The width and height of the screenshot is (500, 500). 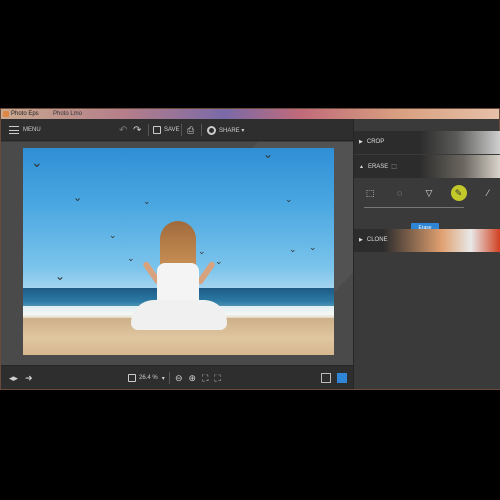 What do you see at coordinates (169, 378) in the screenshot?
I see `statusbar-divider` at bounding box center [169, 378].